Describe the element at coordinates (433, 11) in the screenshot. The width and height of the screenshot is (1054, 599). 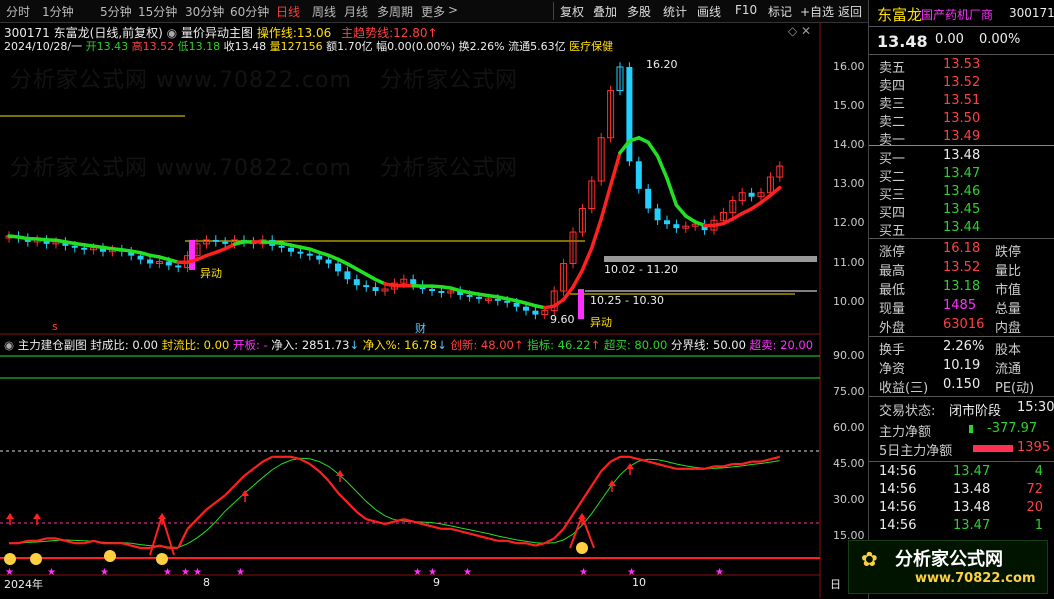
I see `period-tab-more: 更多` at that location.